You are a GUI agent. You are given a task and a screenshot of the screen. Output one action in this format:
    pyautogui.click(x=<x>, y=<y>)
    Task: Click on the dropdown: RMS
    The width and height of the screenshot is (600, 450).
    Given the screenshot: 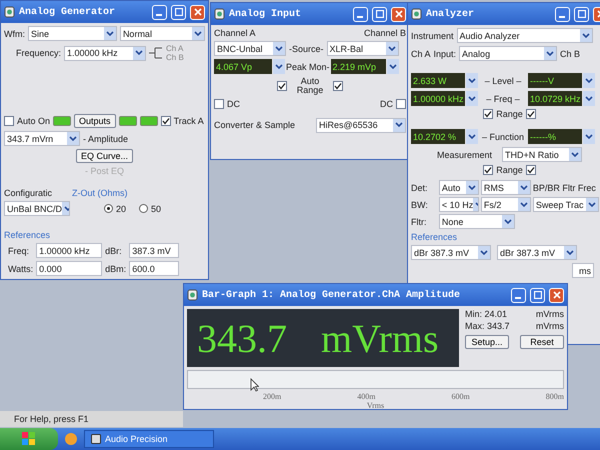 What is the action you would take?
    pyautogui.click(x=505, y=187)
    